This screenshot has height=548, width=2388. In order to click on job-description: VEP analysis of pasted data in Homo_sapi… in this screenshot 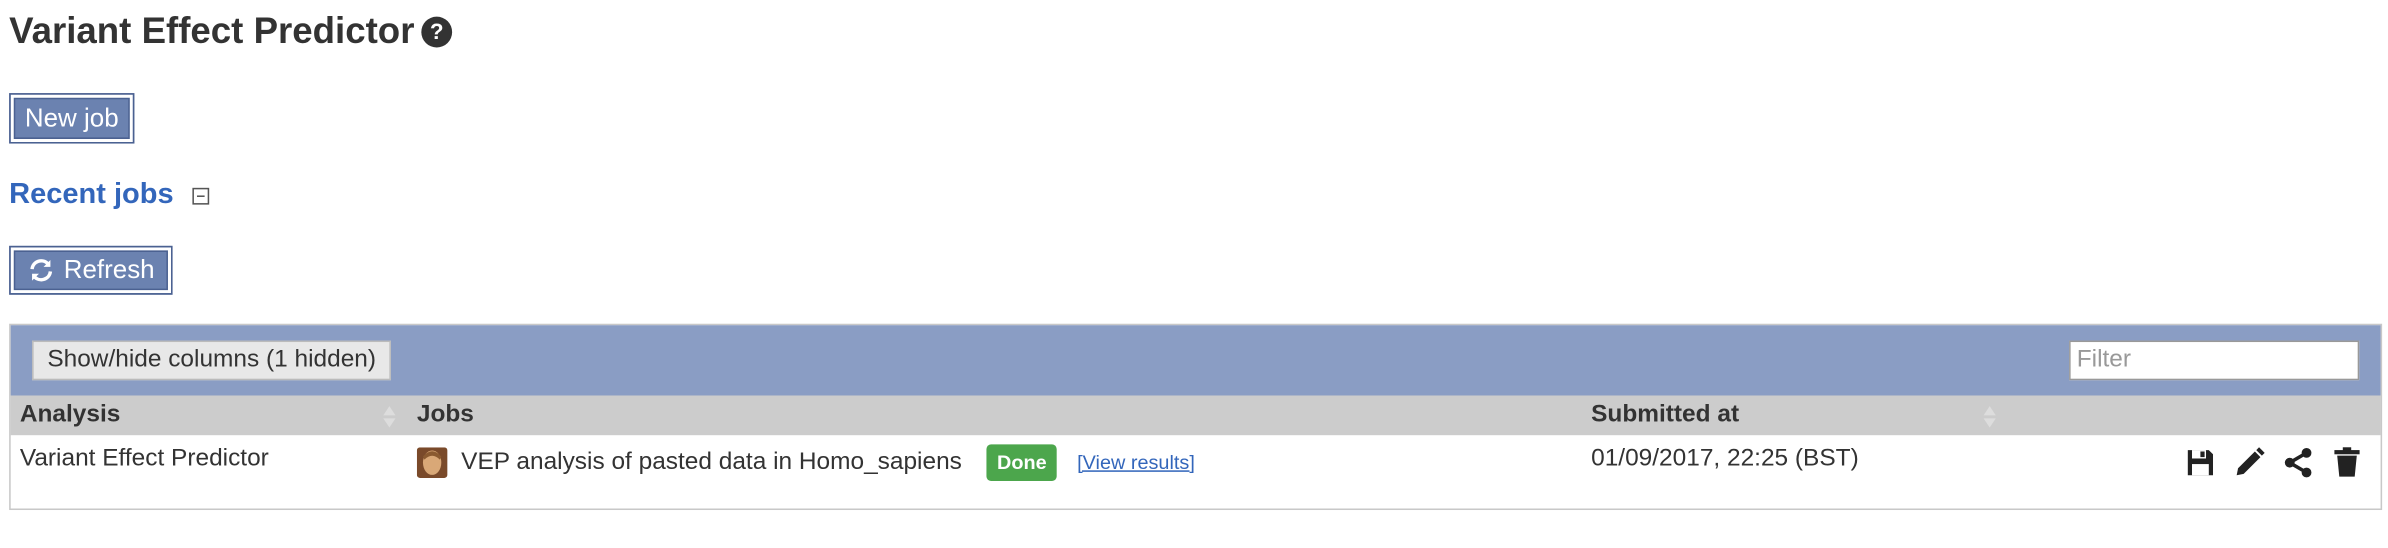, I will do `click(711, 461)`.